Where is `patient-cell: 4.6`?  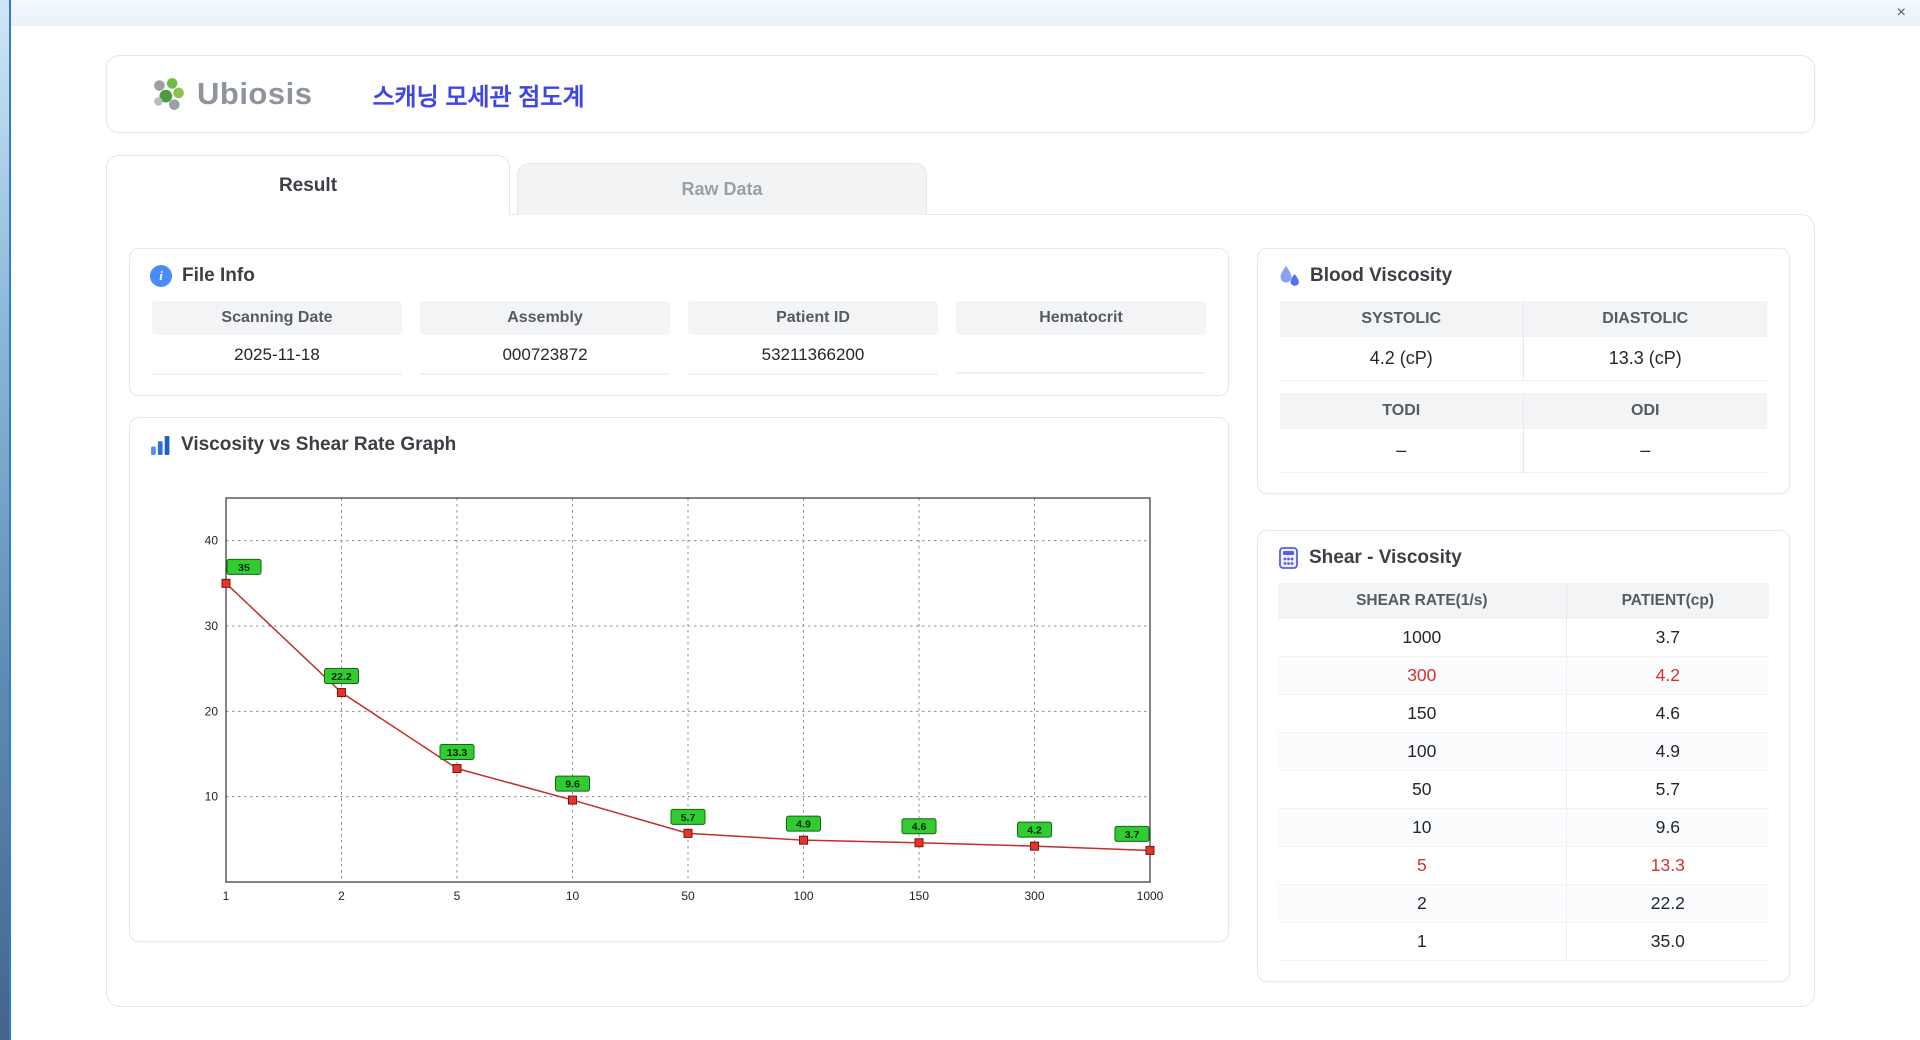
patient-cell: 4.6 is located at coordinates (1667, 713).